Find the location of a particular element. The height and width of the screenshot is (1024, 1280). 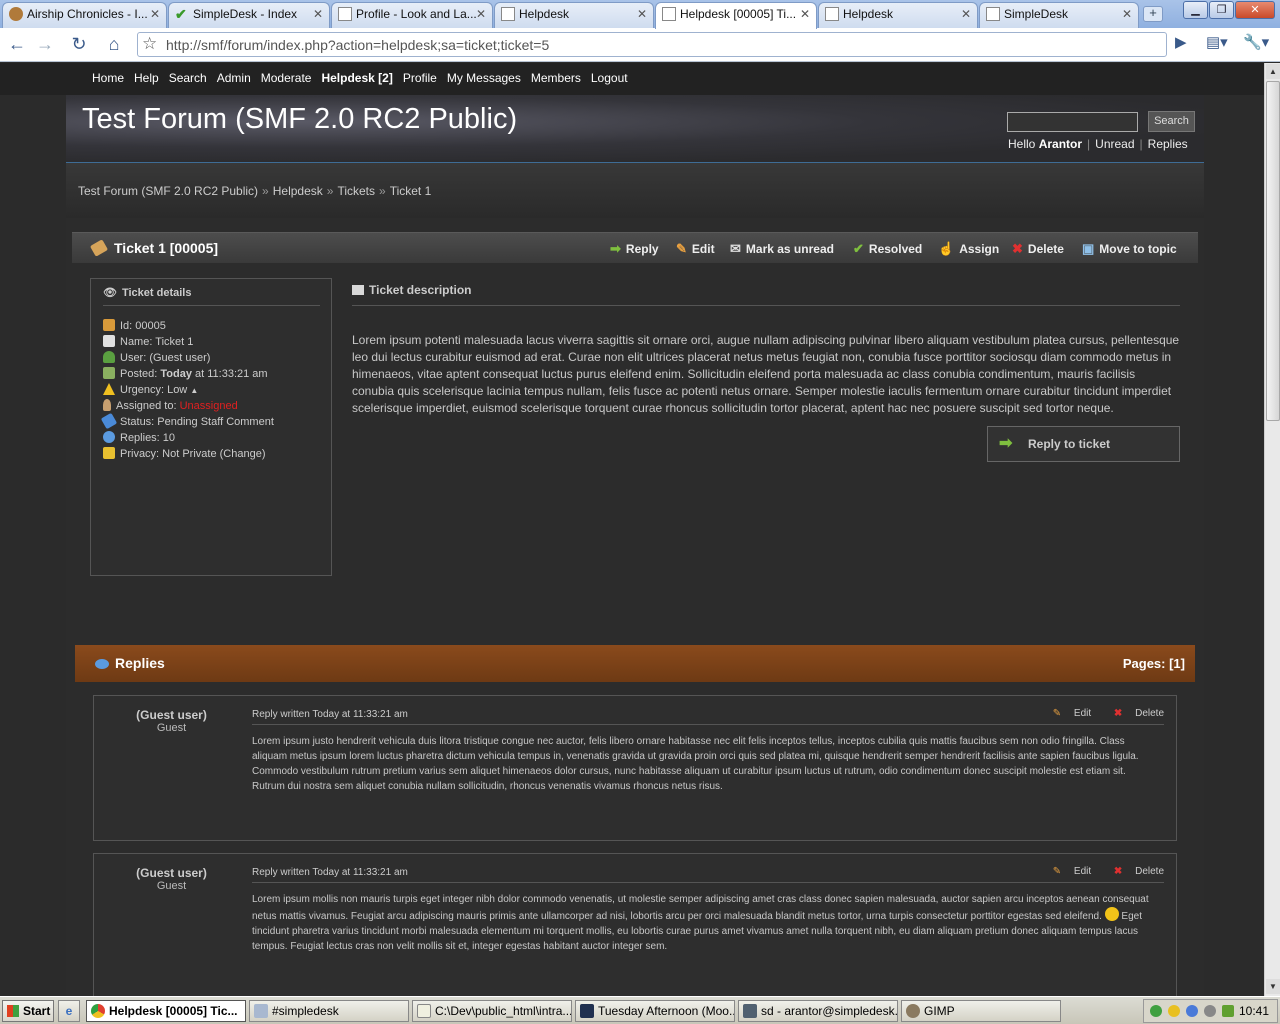

bluetooth-icon is located at coordinates (1192, 1011).